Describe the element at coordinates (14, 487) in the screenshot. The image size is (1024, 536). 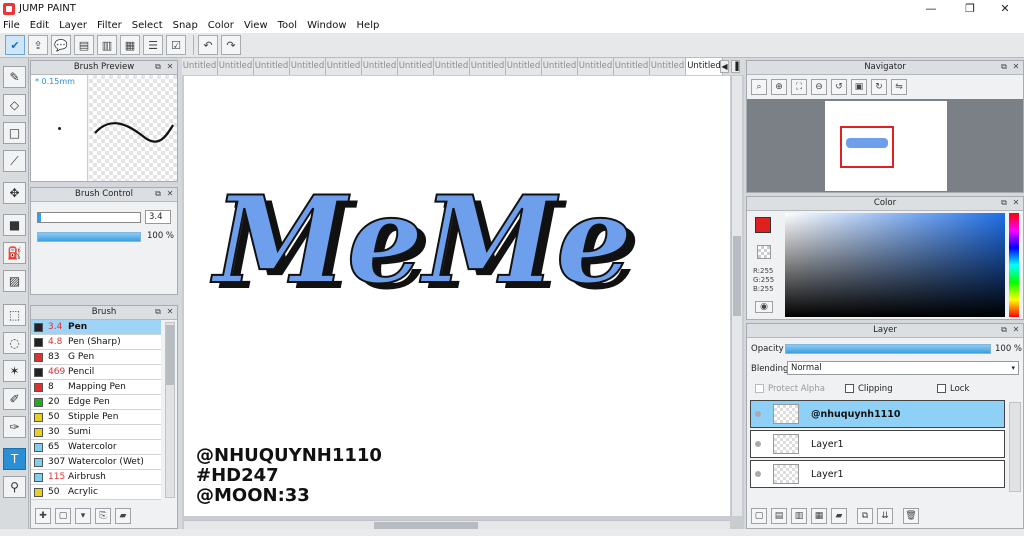
I see `eyedropper-tool-icon: ⚲` at that location.